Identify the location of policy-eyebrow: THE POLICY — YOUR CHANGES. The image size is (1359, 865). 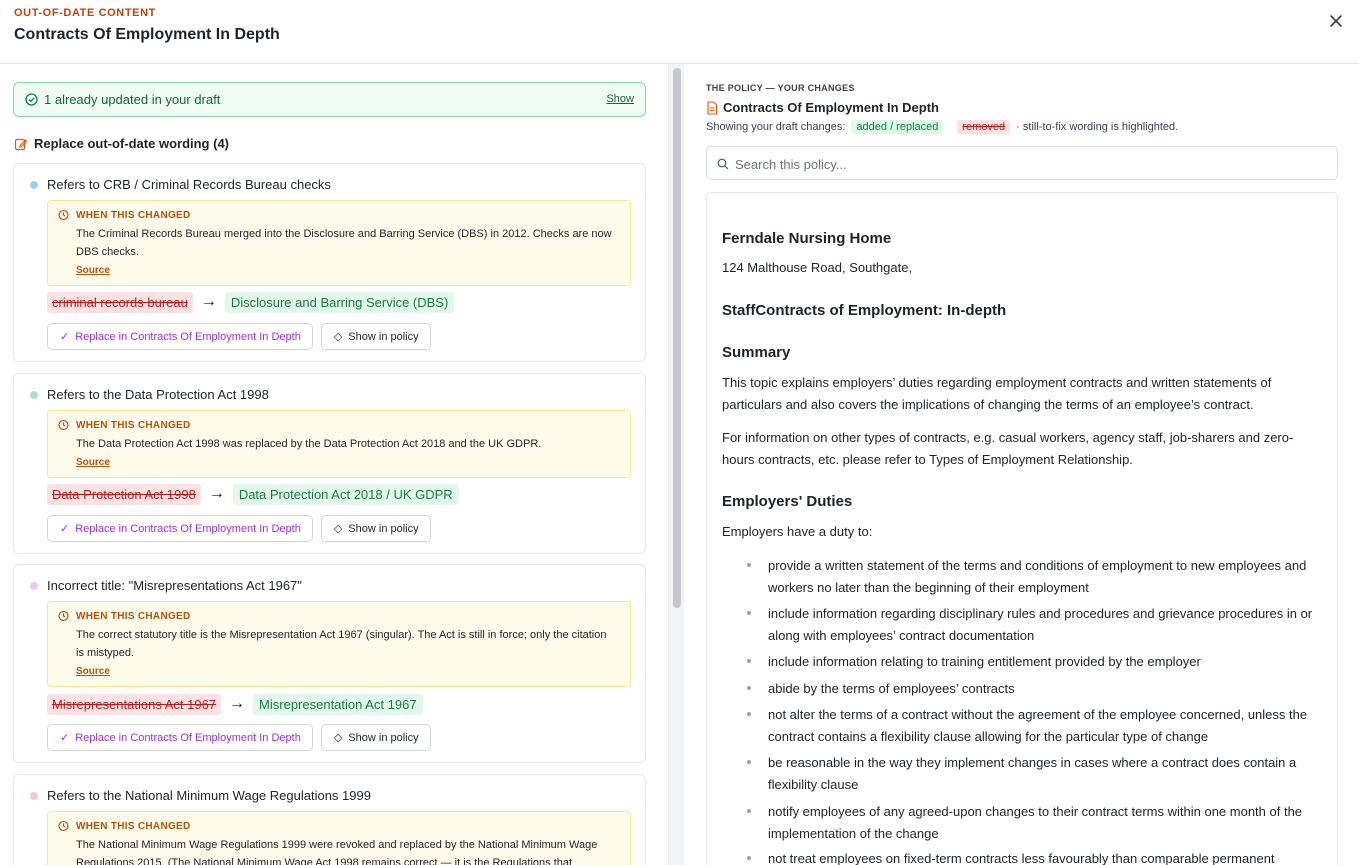
(780, 88).